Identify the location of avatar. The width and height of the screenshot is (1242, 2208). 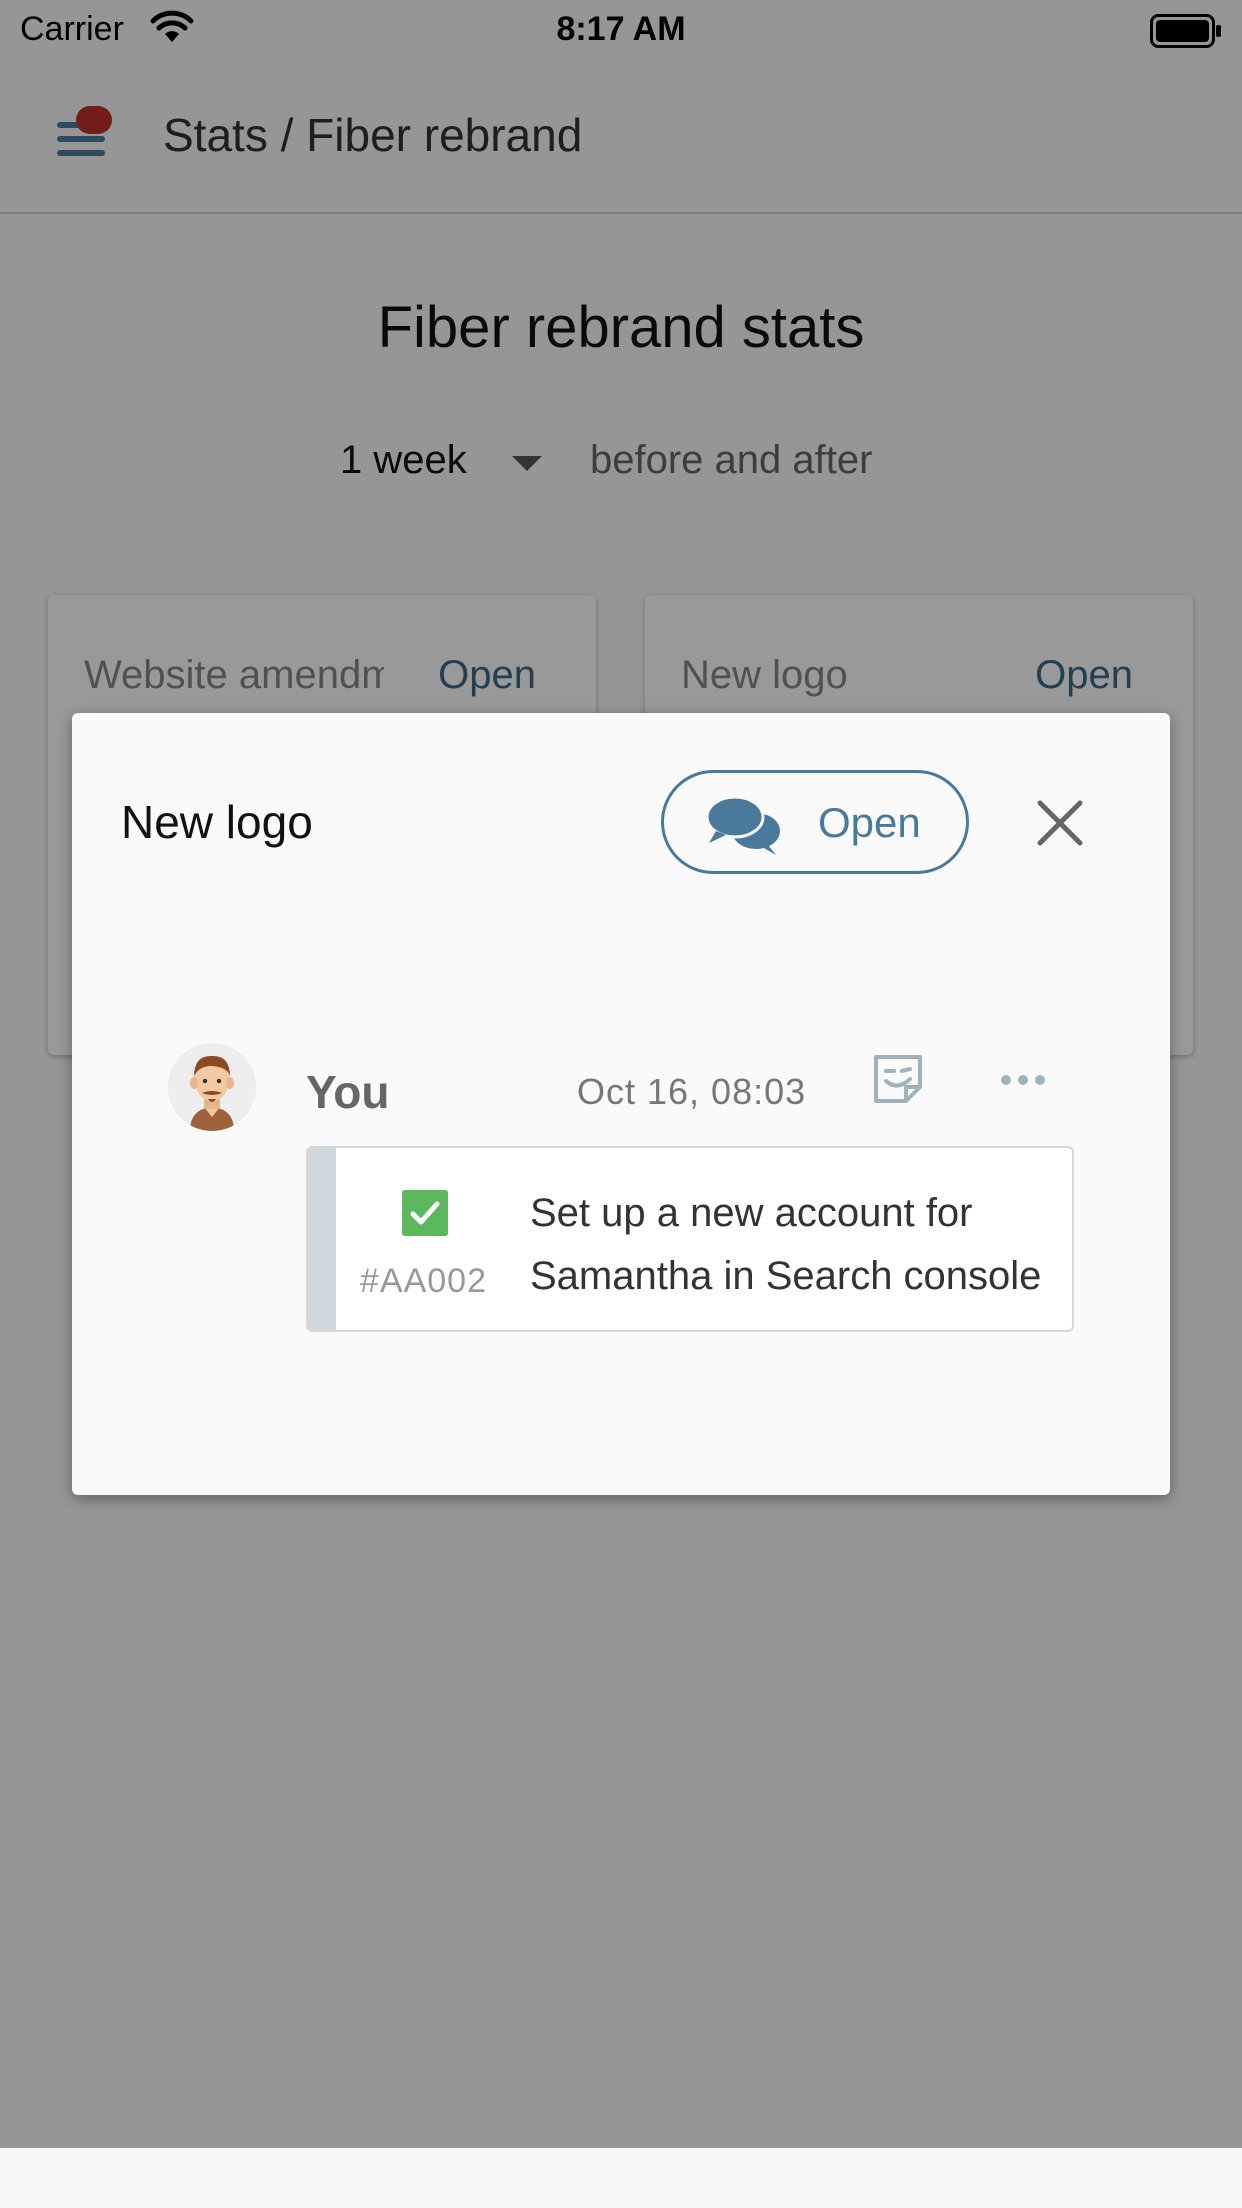
(212, 1087).